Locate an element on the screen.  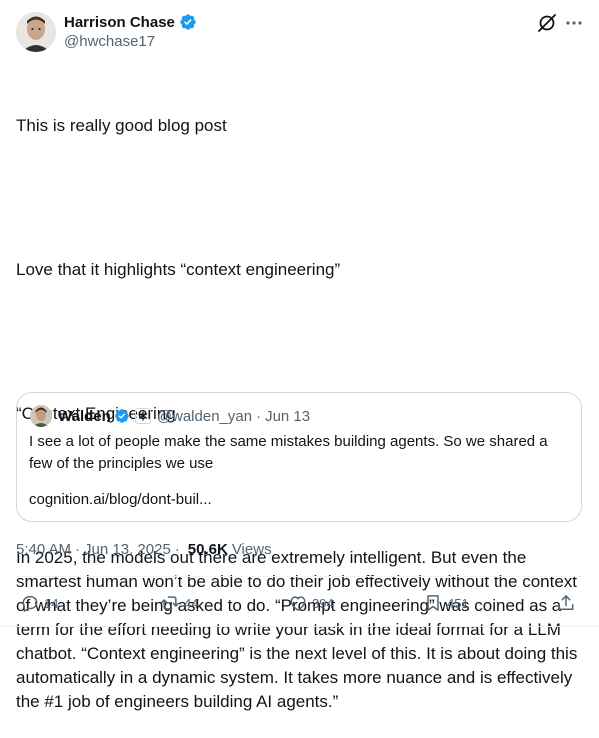
share-icon is located at coordinates (566, 602).